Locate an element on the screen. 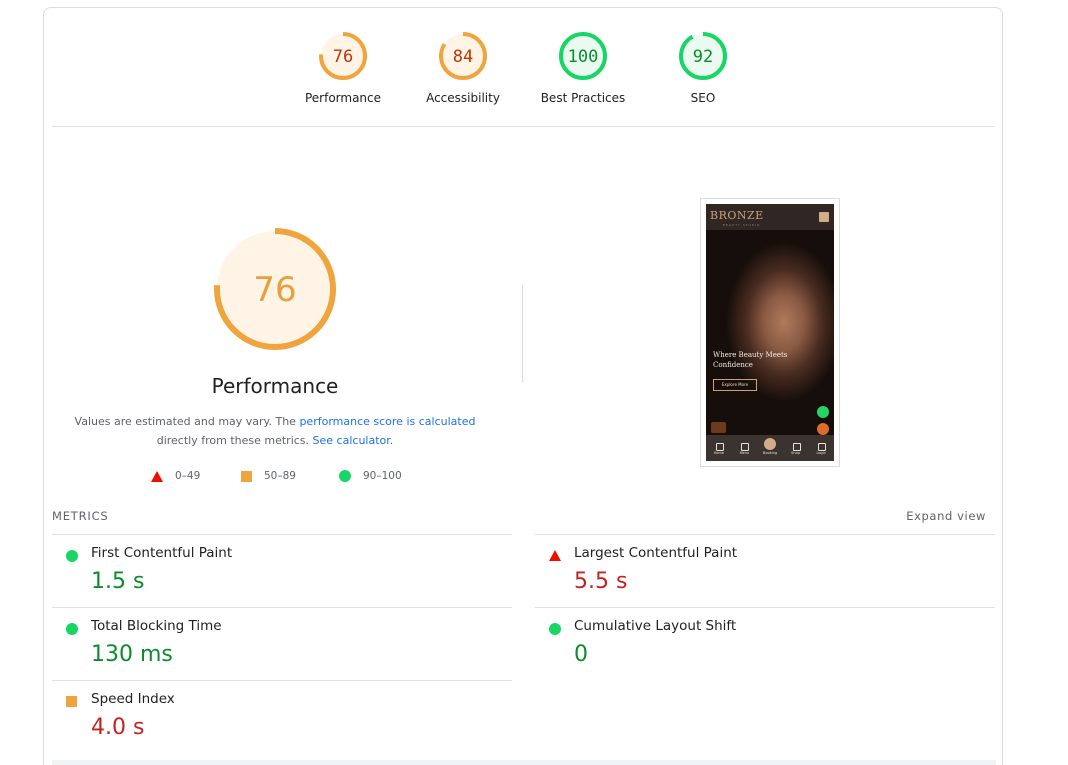 This screenshot has width=1068, height=765. preview-bottom-nav: Home Menu Booking Shop Login is located at coordinates (770, 448).